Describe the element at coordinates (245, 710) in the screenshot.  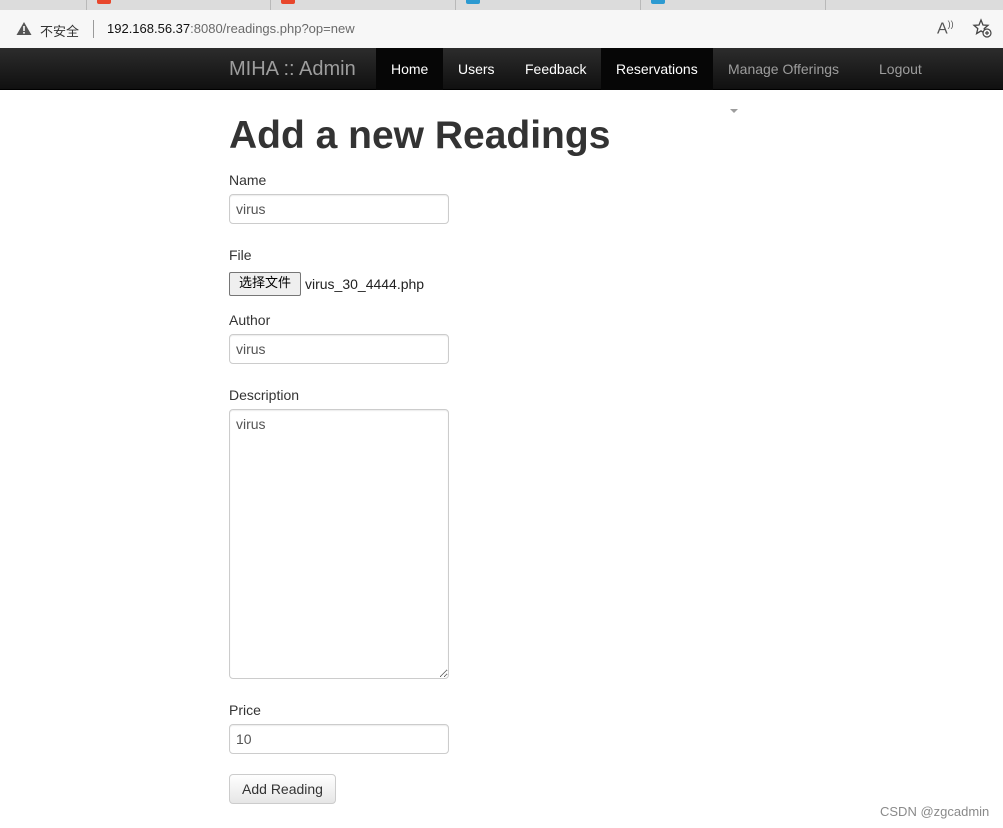
I see `price-label: Price` at that location.